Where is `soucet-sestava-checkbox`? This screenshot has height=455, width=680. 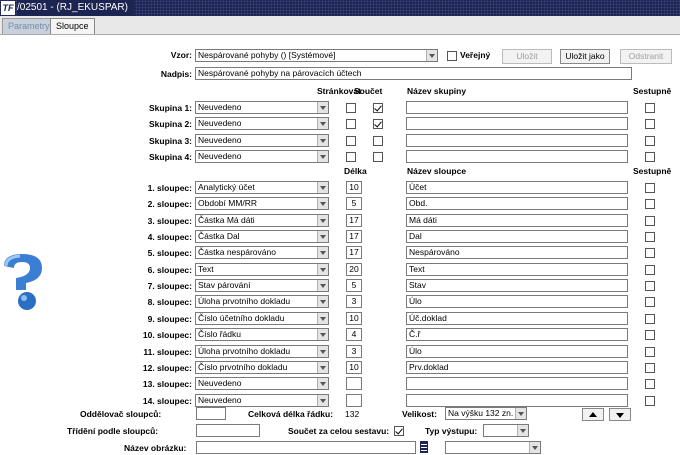 soucet-sestava-checkbox is located at coordinates (399, 431).